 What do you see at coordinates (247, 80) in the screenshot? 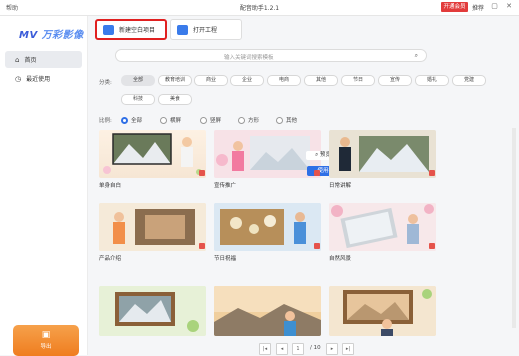
I see `category-chip: 企业` at bounding box center [247, 80].